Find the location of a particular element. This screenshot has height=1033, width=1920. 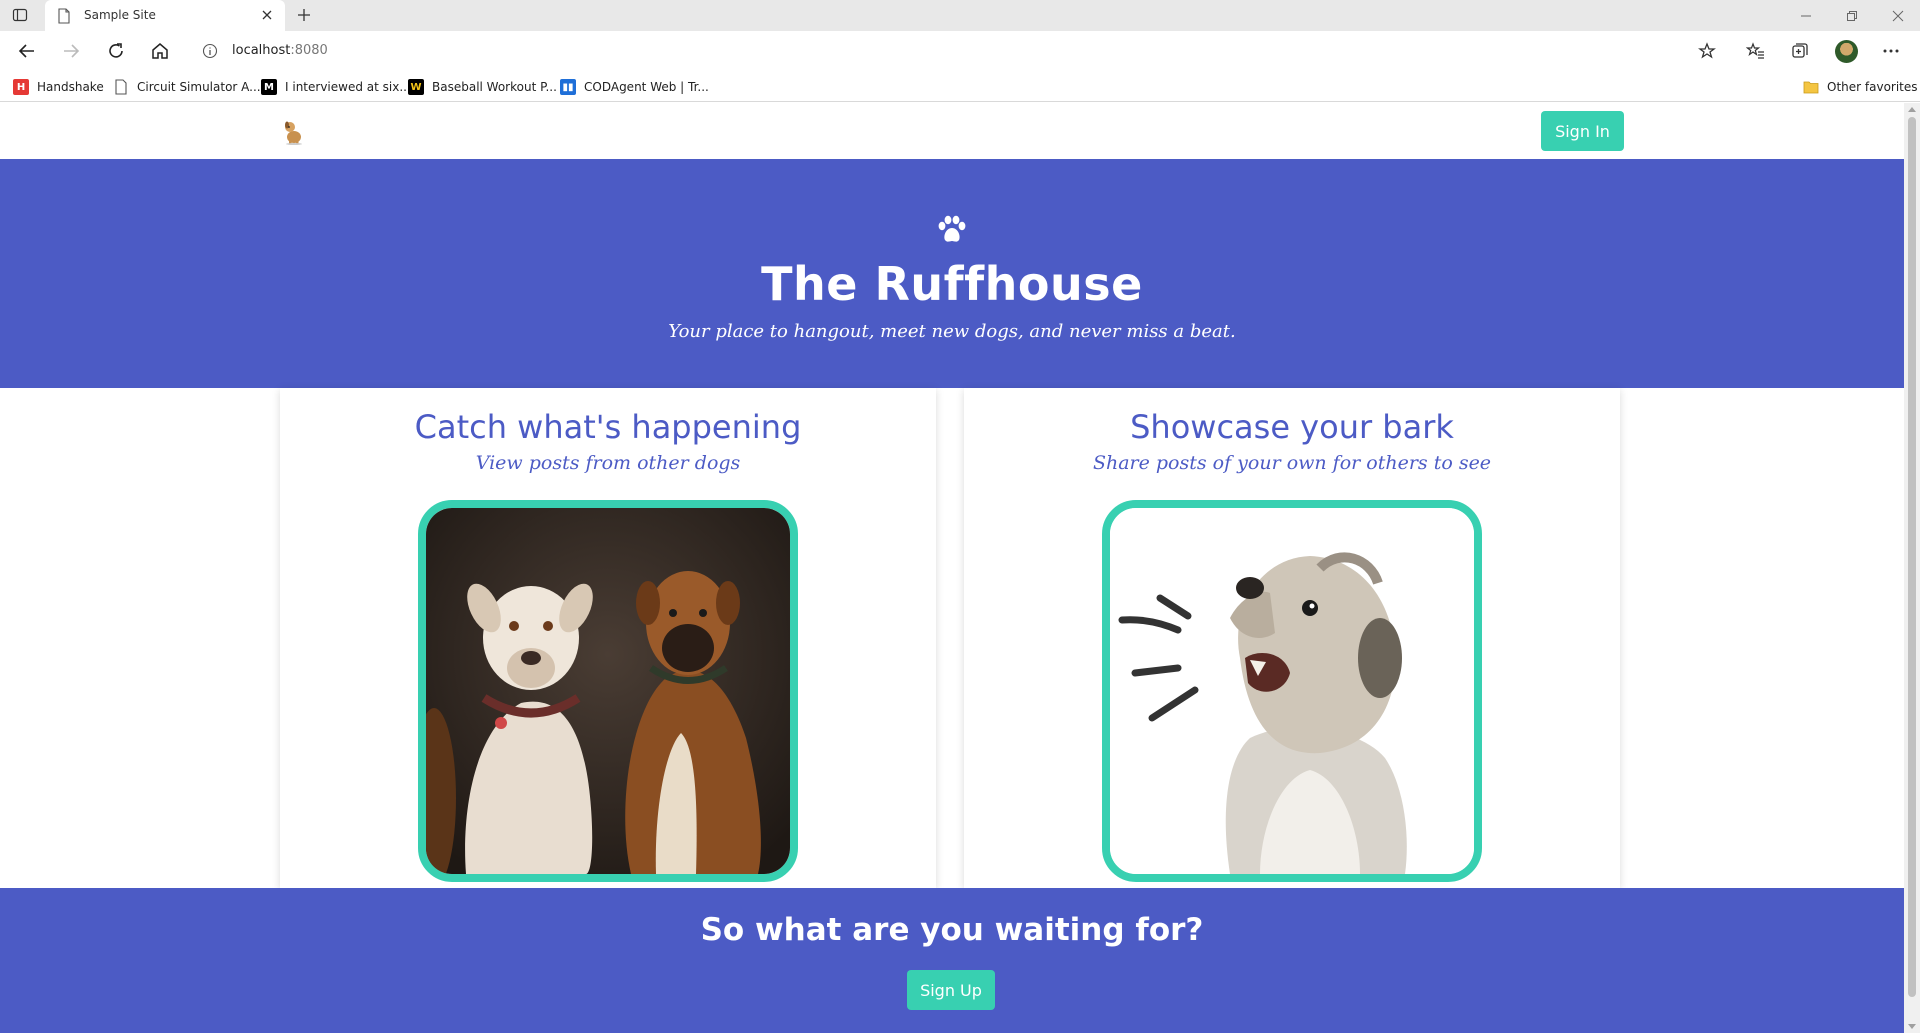

tab-title: Sample Site is located at coordinates (120, 15).